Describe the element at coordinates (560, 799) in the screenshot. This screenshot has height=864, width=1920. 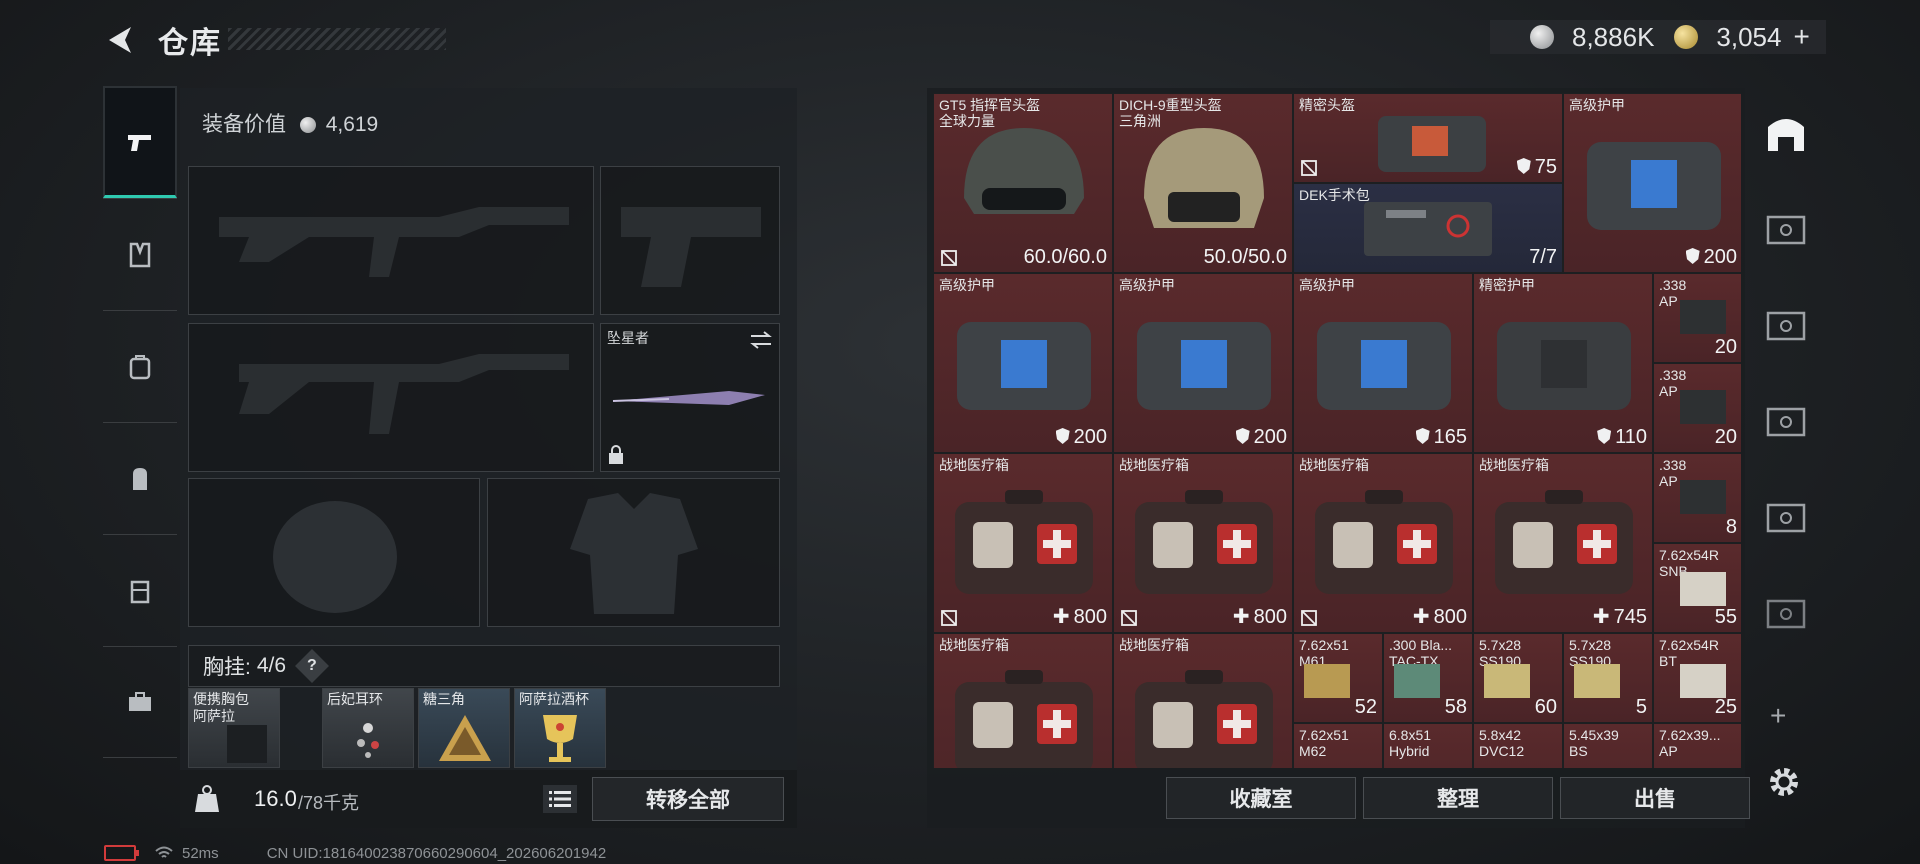
I see `list-view-button` at that location.